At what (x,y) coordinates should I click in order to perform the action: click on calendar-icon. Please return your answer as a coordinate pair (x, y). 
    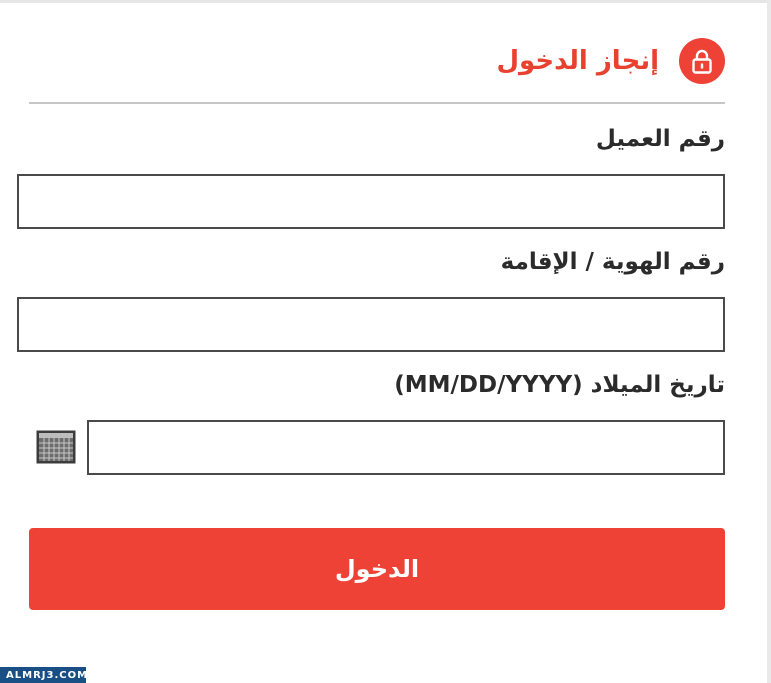
    Looking at the image, I should click on (56, 447).